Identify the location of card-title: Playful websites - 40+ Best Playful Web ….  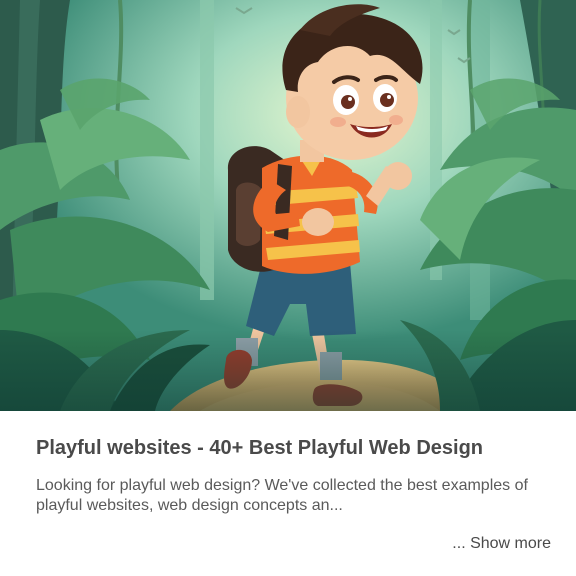
(296, 448).